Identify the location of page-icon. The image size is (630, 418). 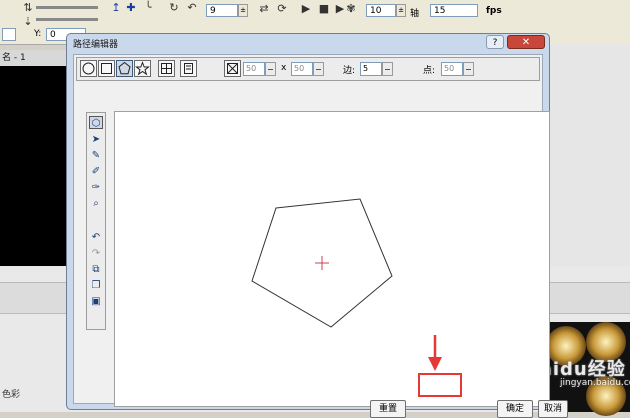
(188, 68).